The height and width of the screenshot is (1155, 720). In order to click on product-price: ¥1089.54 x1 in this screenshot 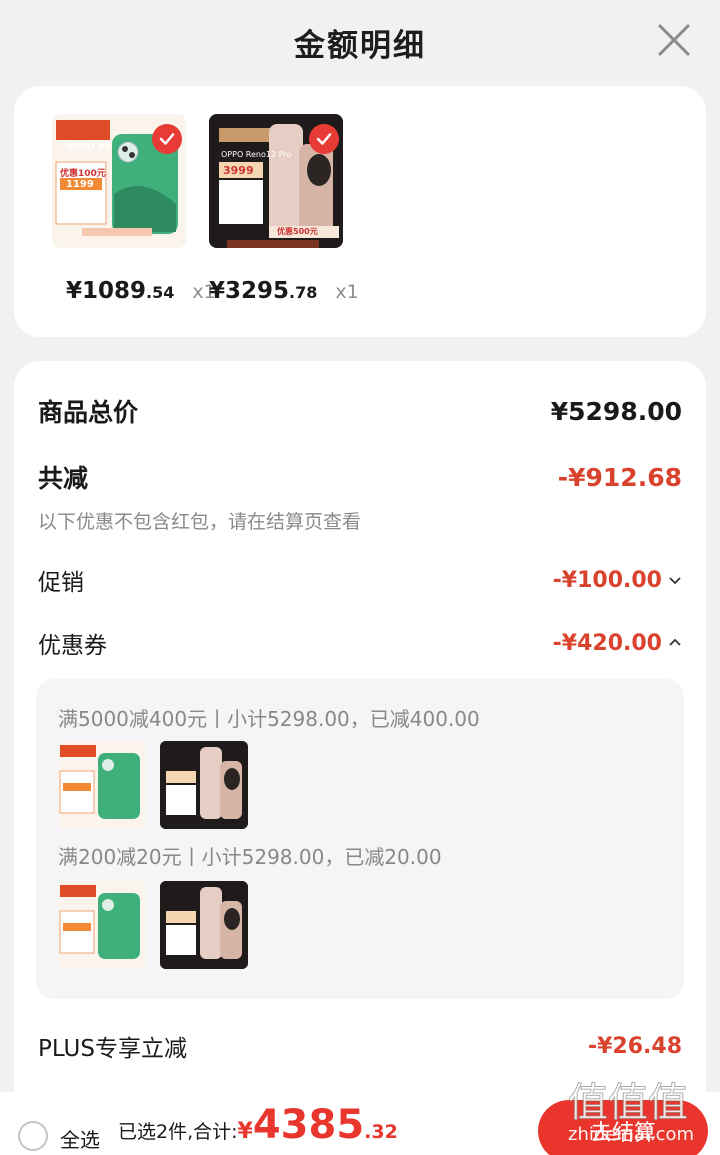, I will do `click(141, 291)`.